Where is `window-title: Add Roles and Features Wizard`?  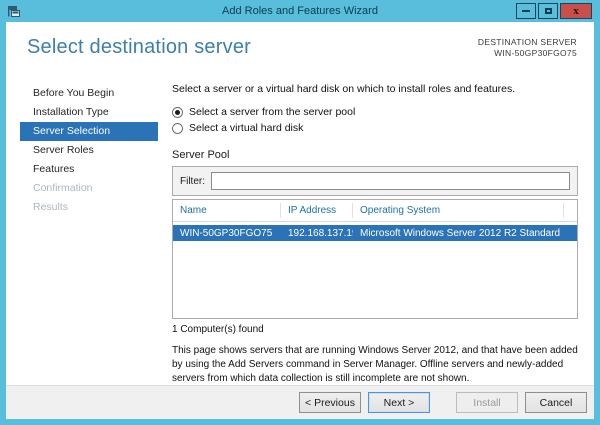 window-title: Add Roles and Features Wizard is located at coordinates (300, 11).